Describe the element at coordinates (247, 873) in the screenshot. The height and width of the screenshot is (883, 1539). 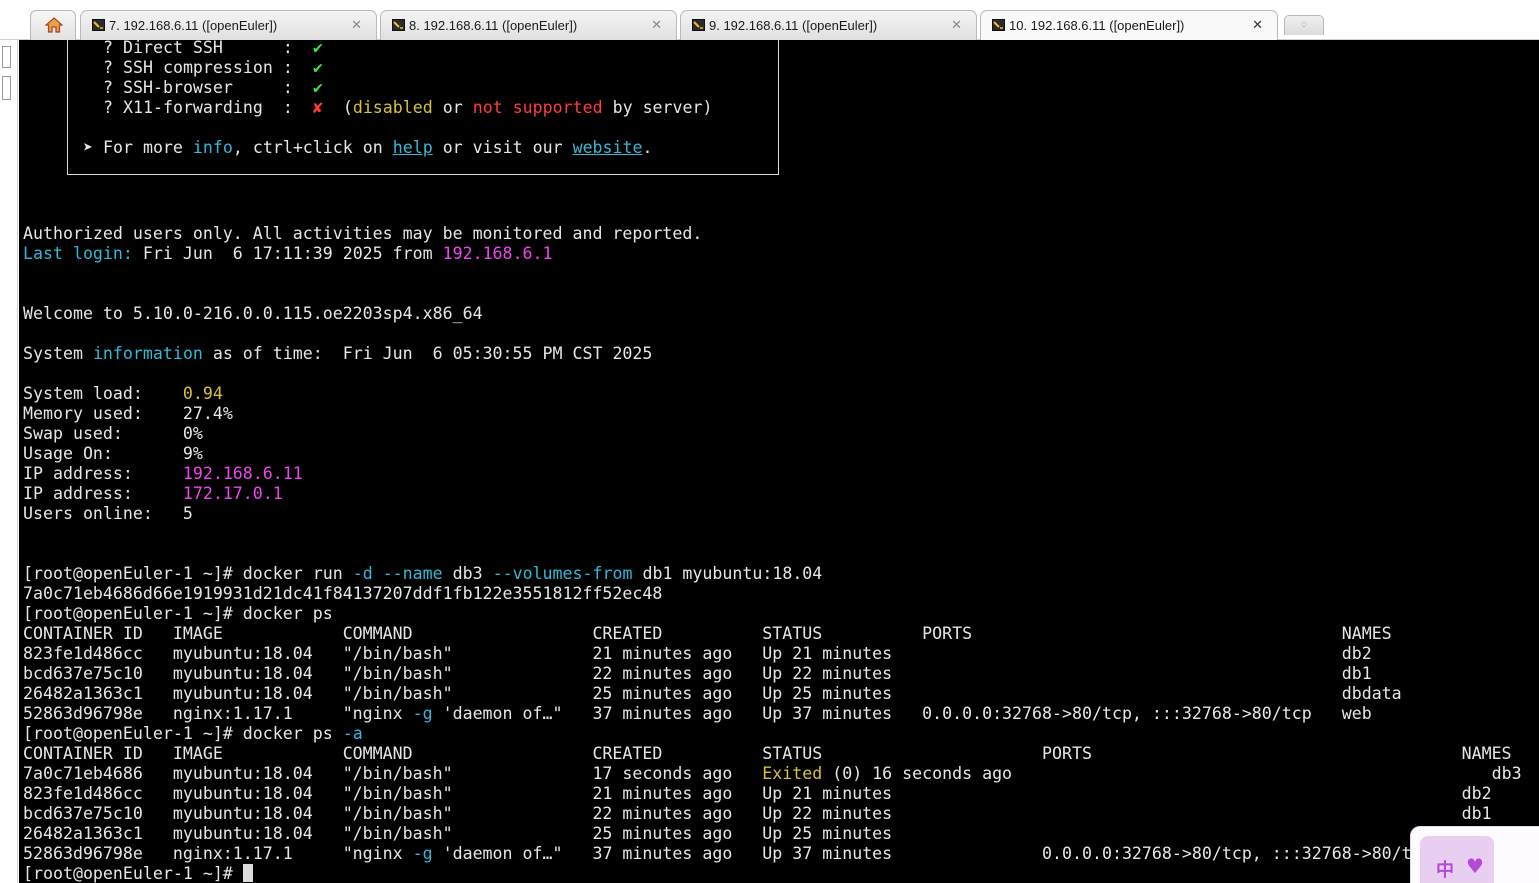
I see `text-cursor` at that location.